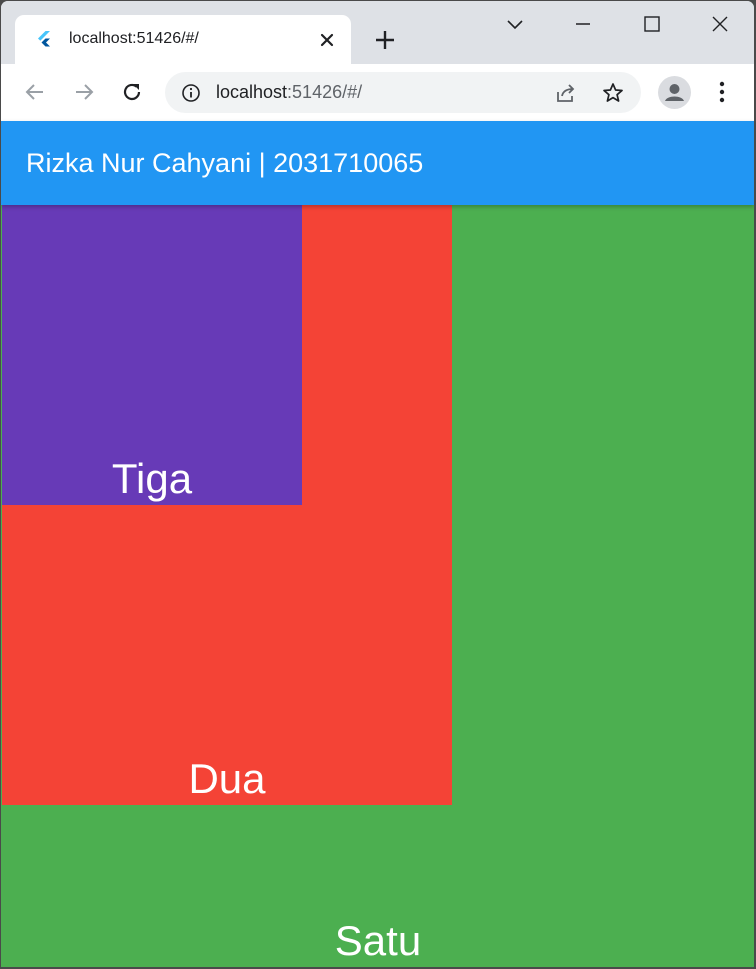 This screenshot has height=969, width=756. What do you see at coordinates (44, 39) in the screenshot?
I see `flutter-icon` at bounding box center [44, 39].